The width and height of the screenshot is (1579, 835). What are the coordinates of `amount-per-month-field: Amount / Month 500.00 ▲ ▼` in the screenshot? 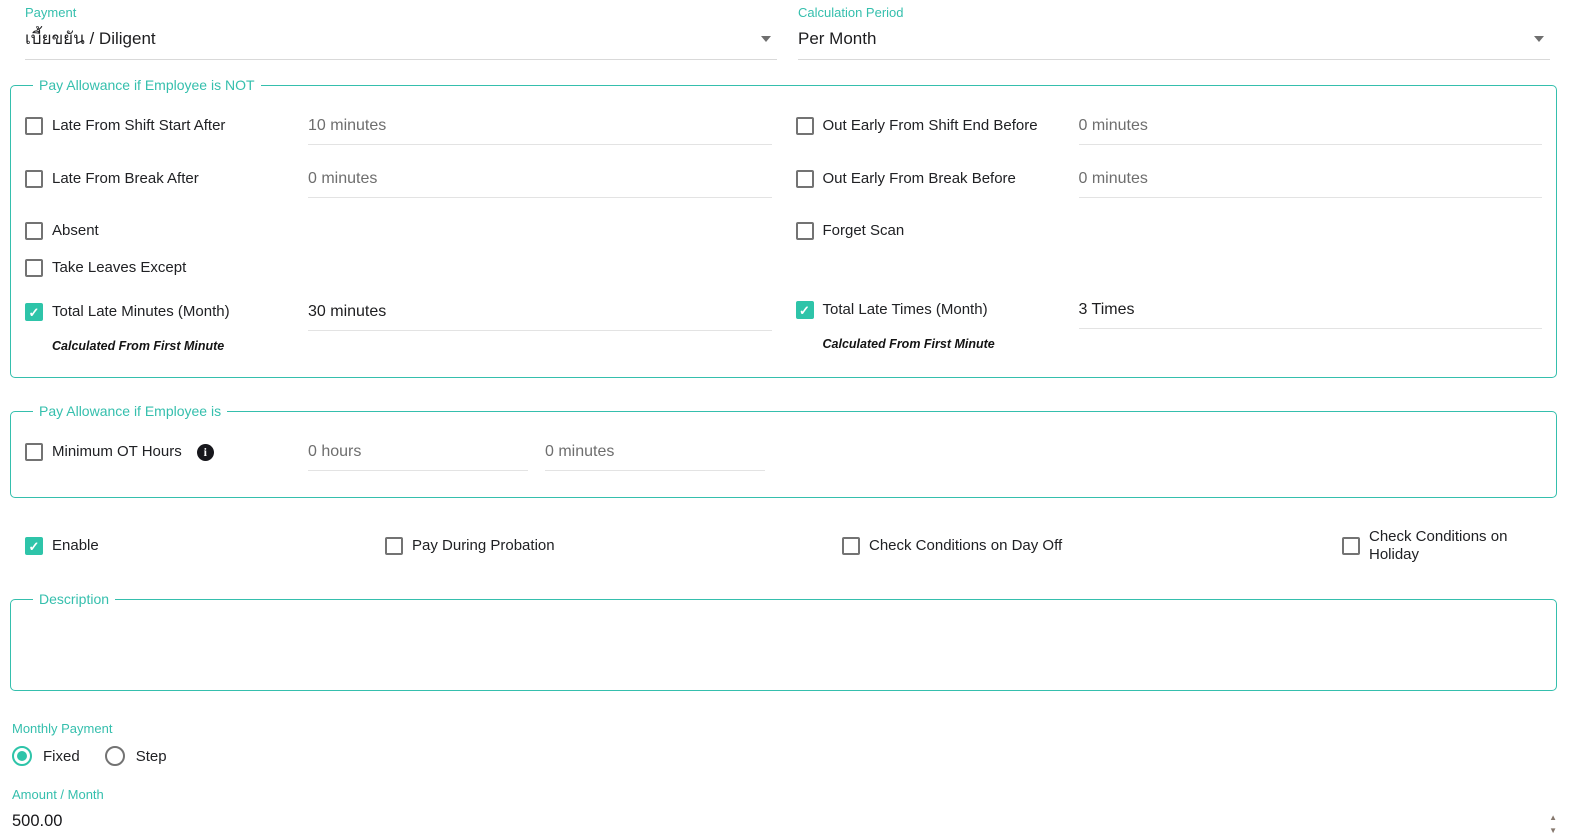 It's located at (788, 811).